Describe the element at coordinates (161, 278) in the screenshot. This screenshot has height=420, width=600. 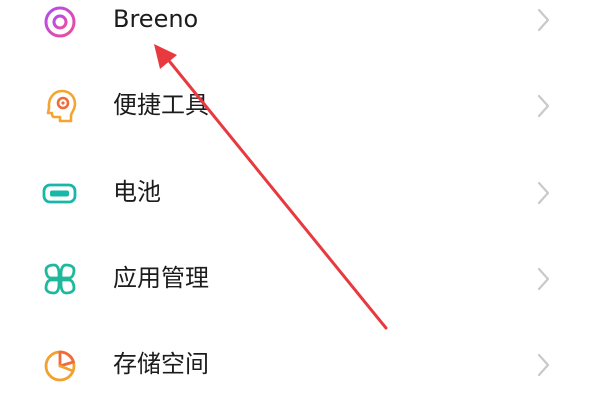
I see `settings-item-label: 应用管理` at that location.